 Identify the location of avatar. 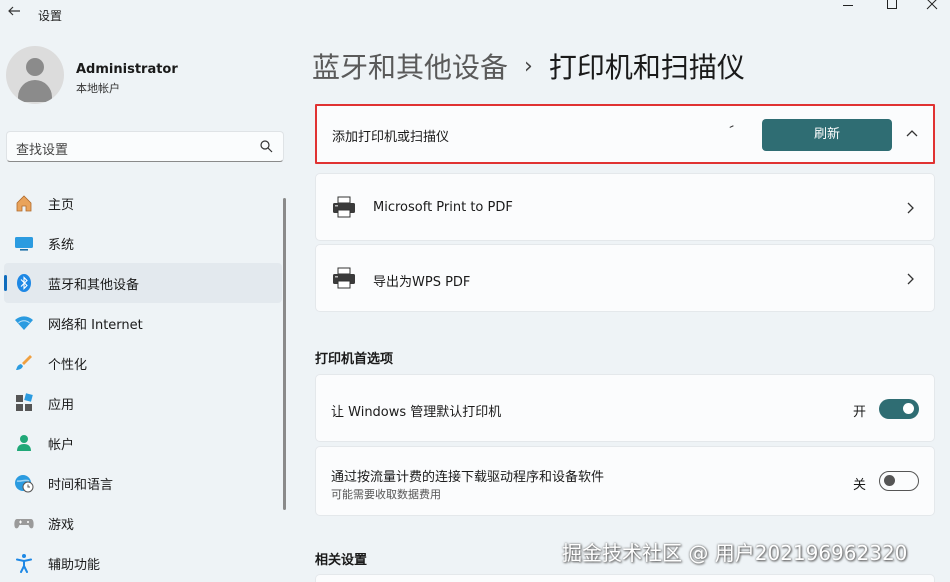
(35, 75).